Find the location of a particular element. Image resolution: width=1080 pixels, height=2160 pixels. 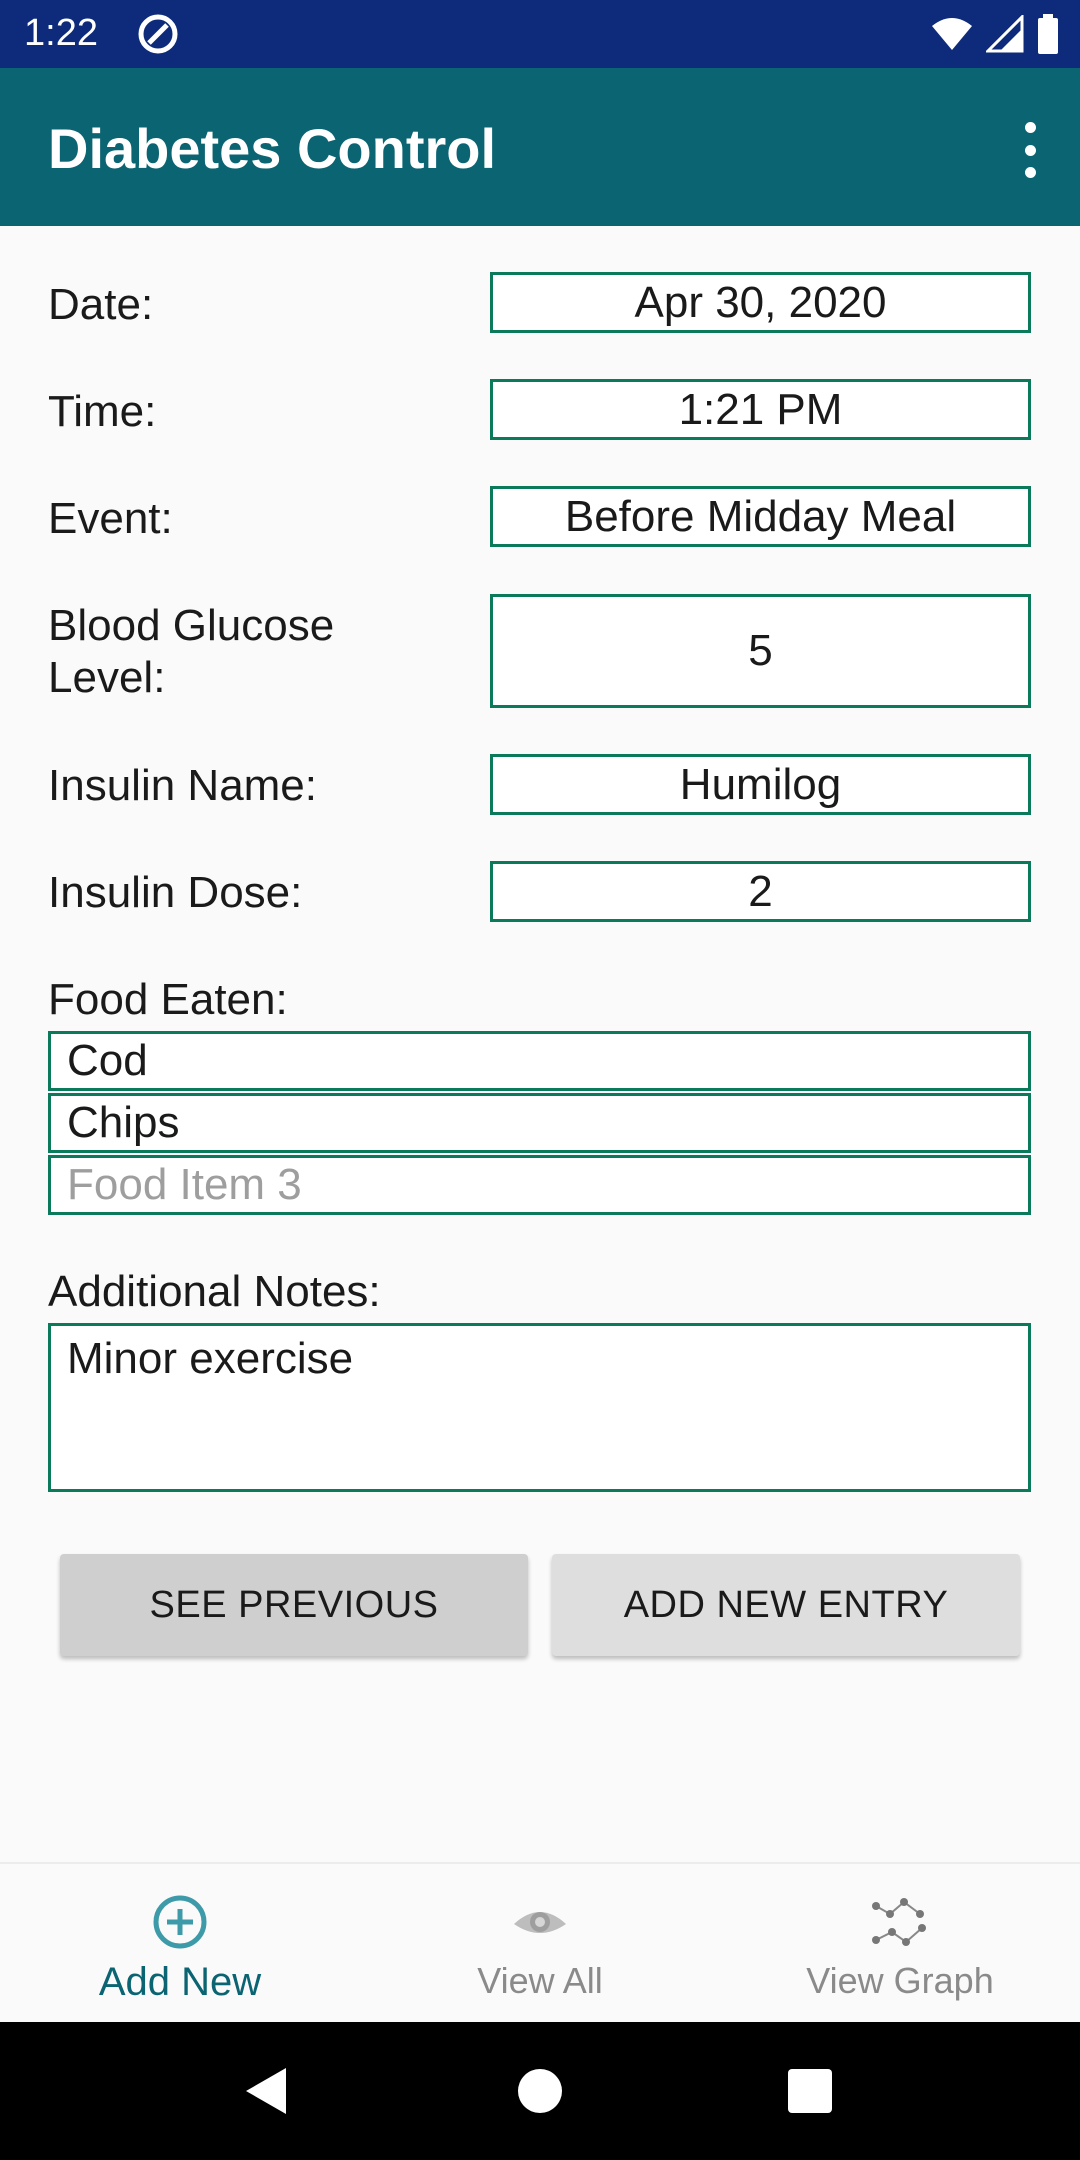

back-icon is located at coordinates (267, 2091).